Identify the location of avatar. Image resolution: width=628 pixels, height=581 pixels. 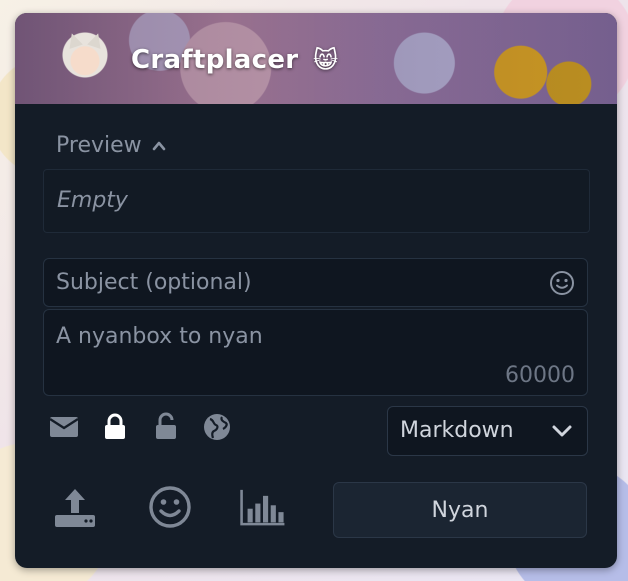
(85, 55).